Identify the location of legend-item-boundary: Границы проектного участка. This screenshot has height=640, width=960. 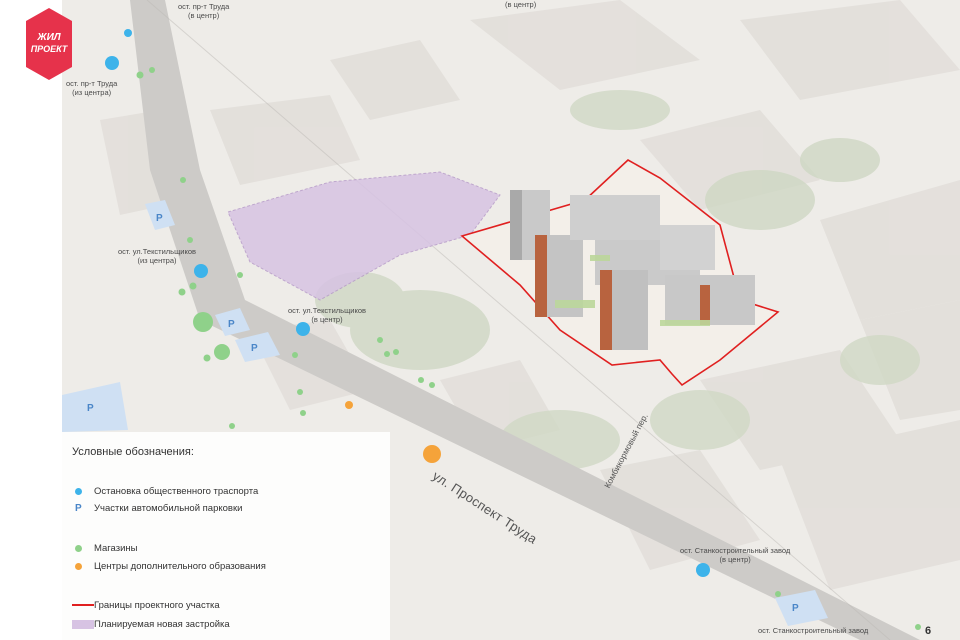
(146, 605).